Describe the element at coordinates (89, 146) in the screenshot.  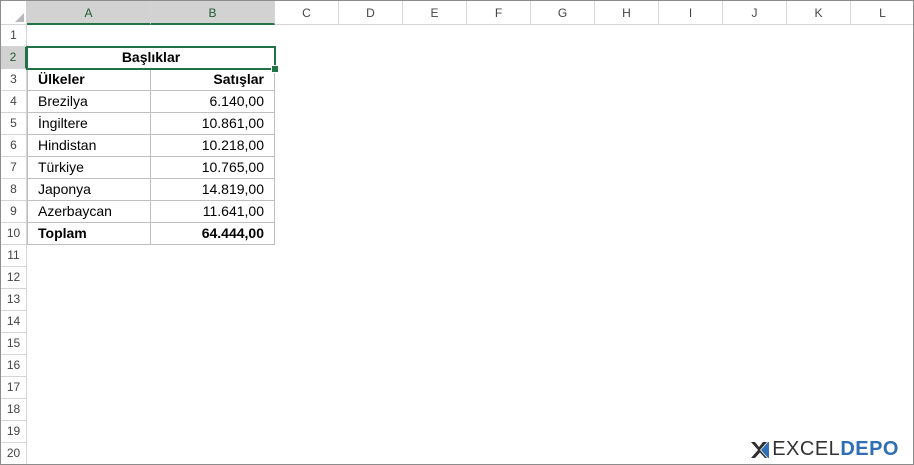
I see `country-cell: Hindistan` at that location.